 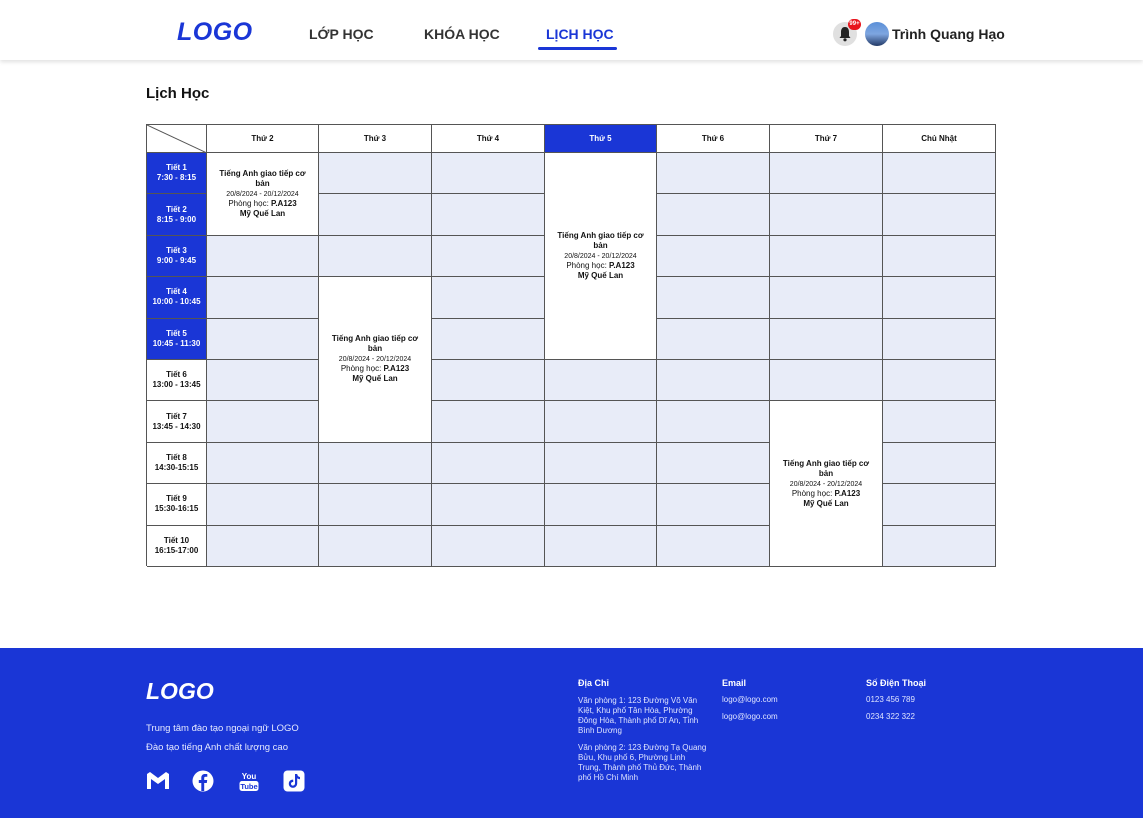 What do you see at coordinates (601, 139) in the screenshot?
I see `day-header: Thứ 5` at bounding box center [601, 139].